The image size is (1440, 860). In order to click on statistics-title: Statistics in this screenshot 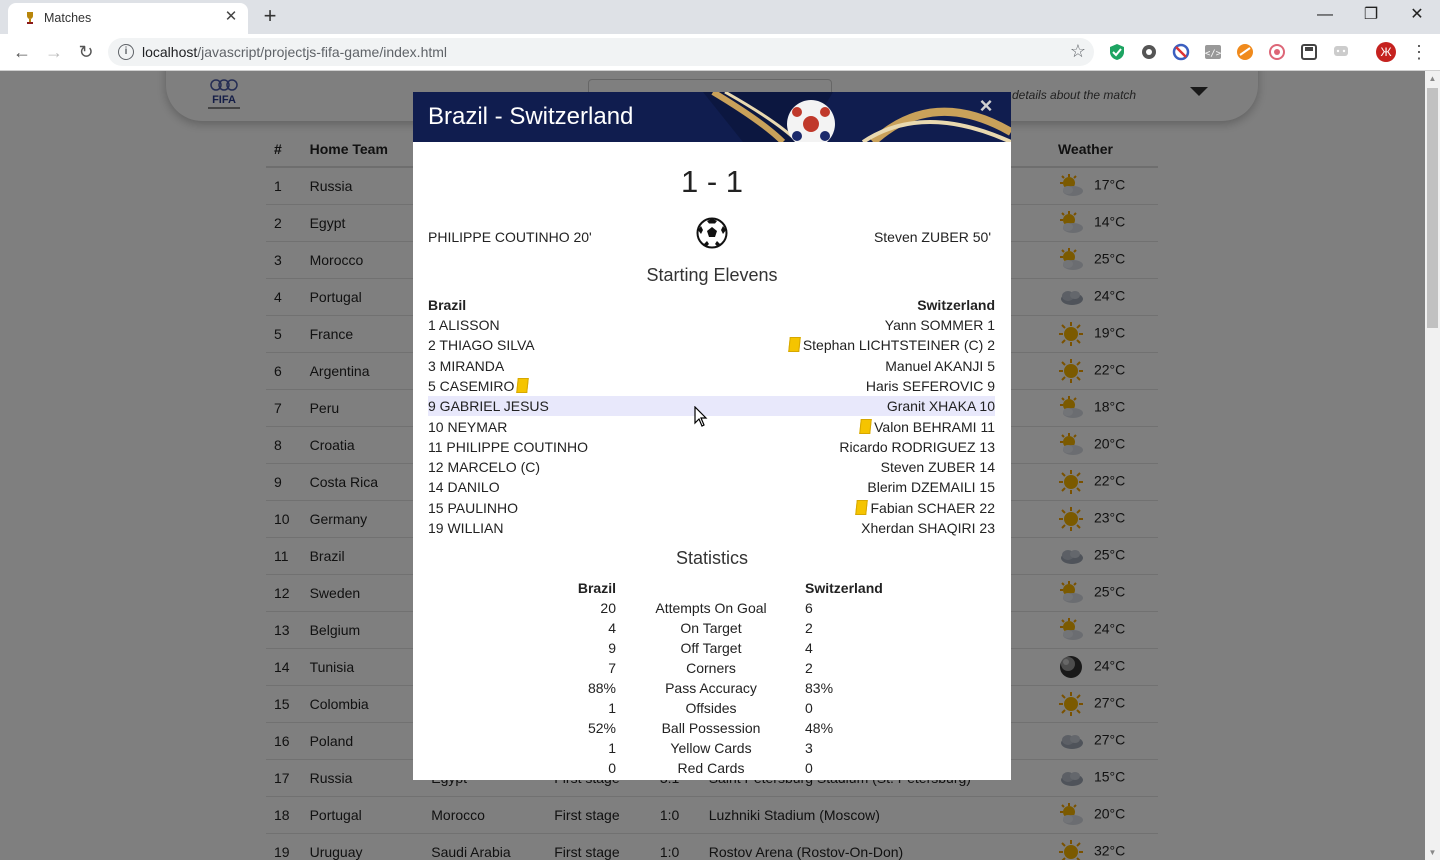, I will do `click(712, 558)`.